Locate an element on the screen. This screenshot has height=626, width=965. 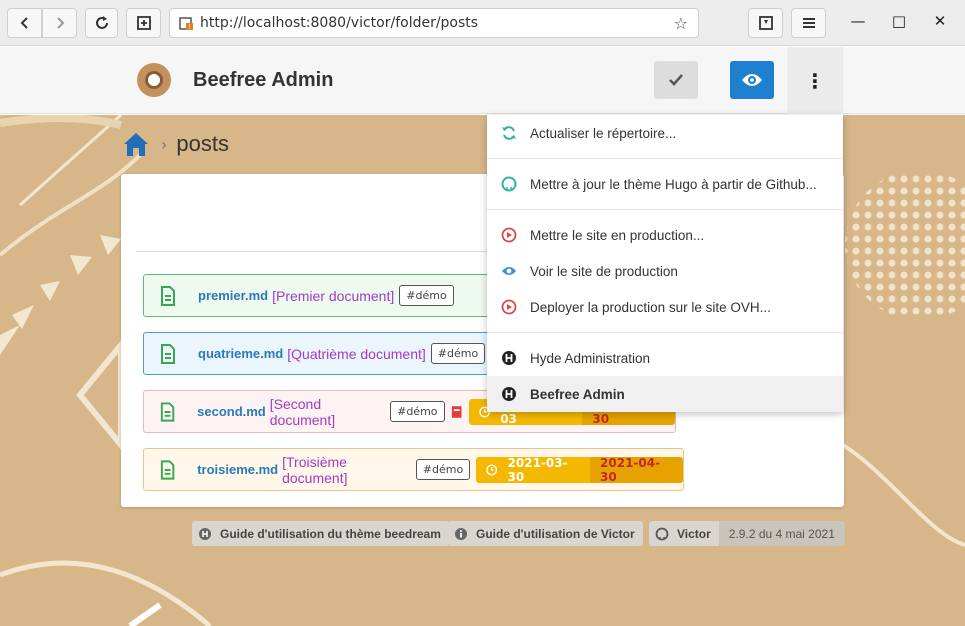
app-logo is located at coordinates (154, 80).